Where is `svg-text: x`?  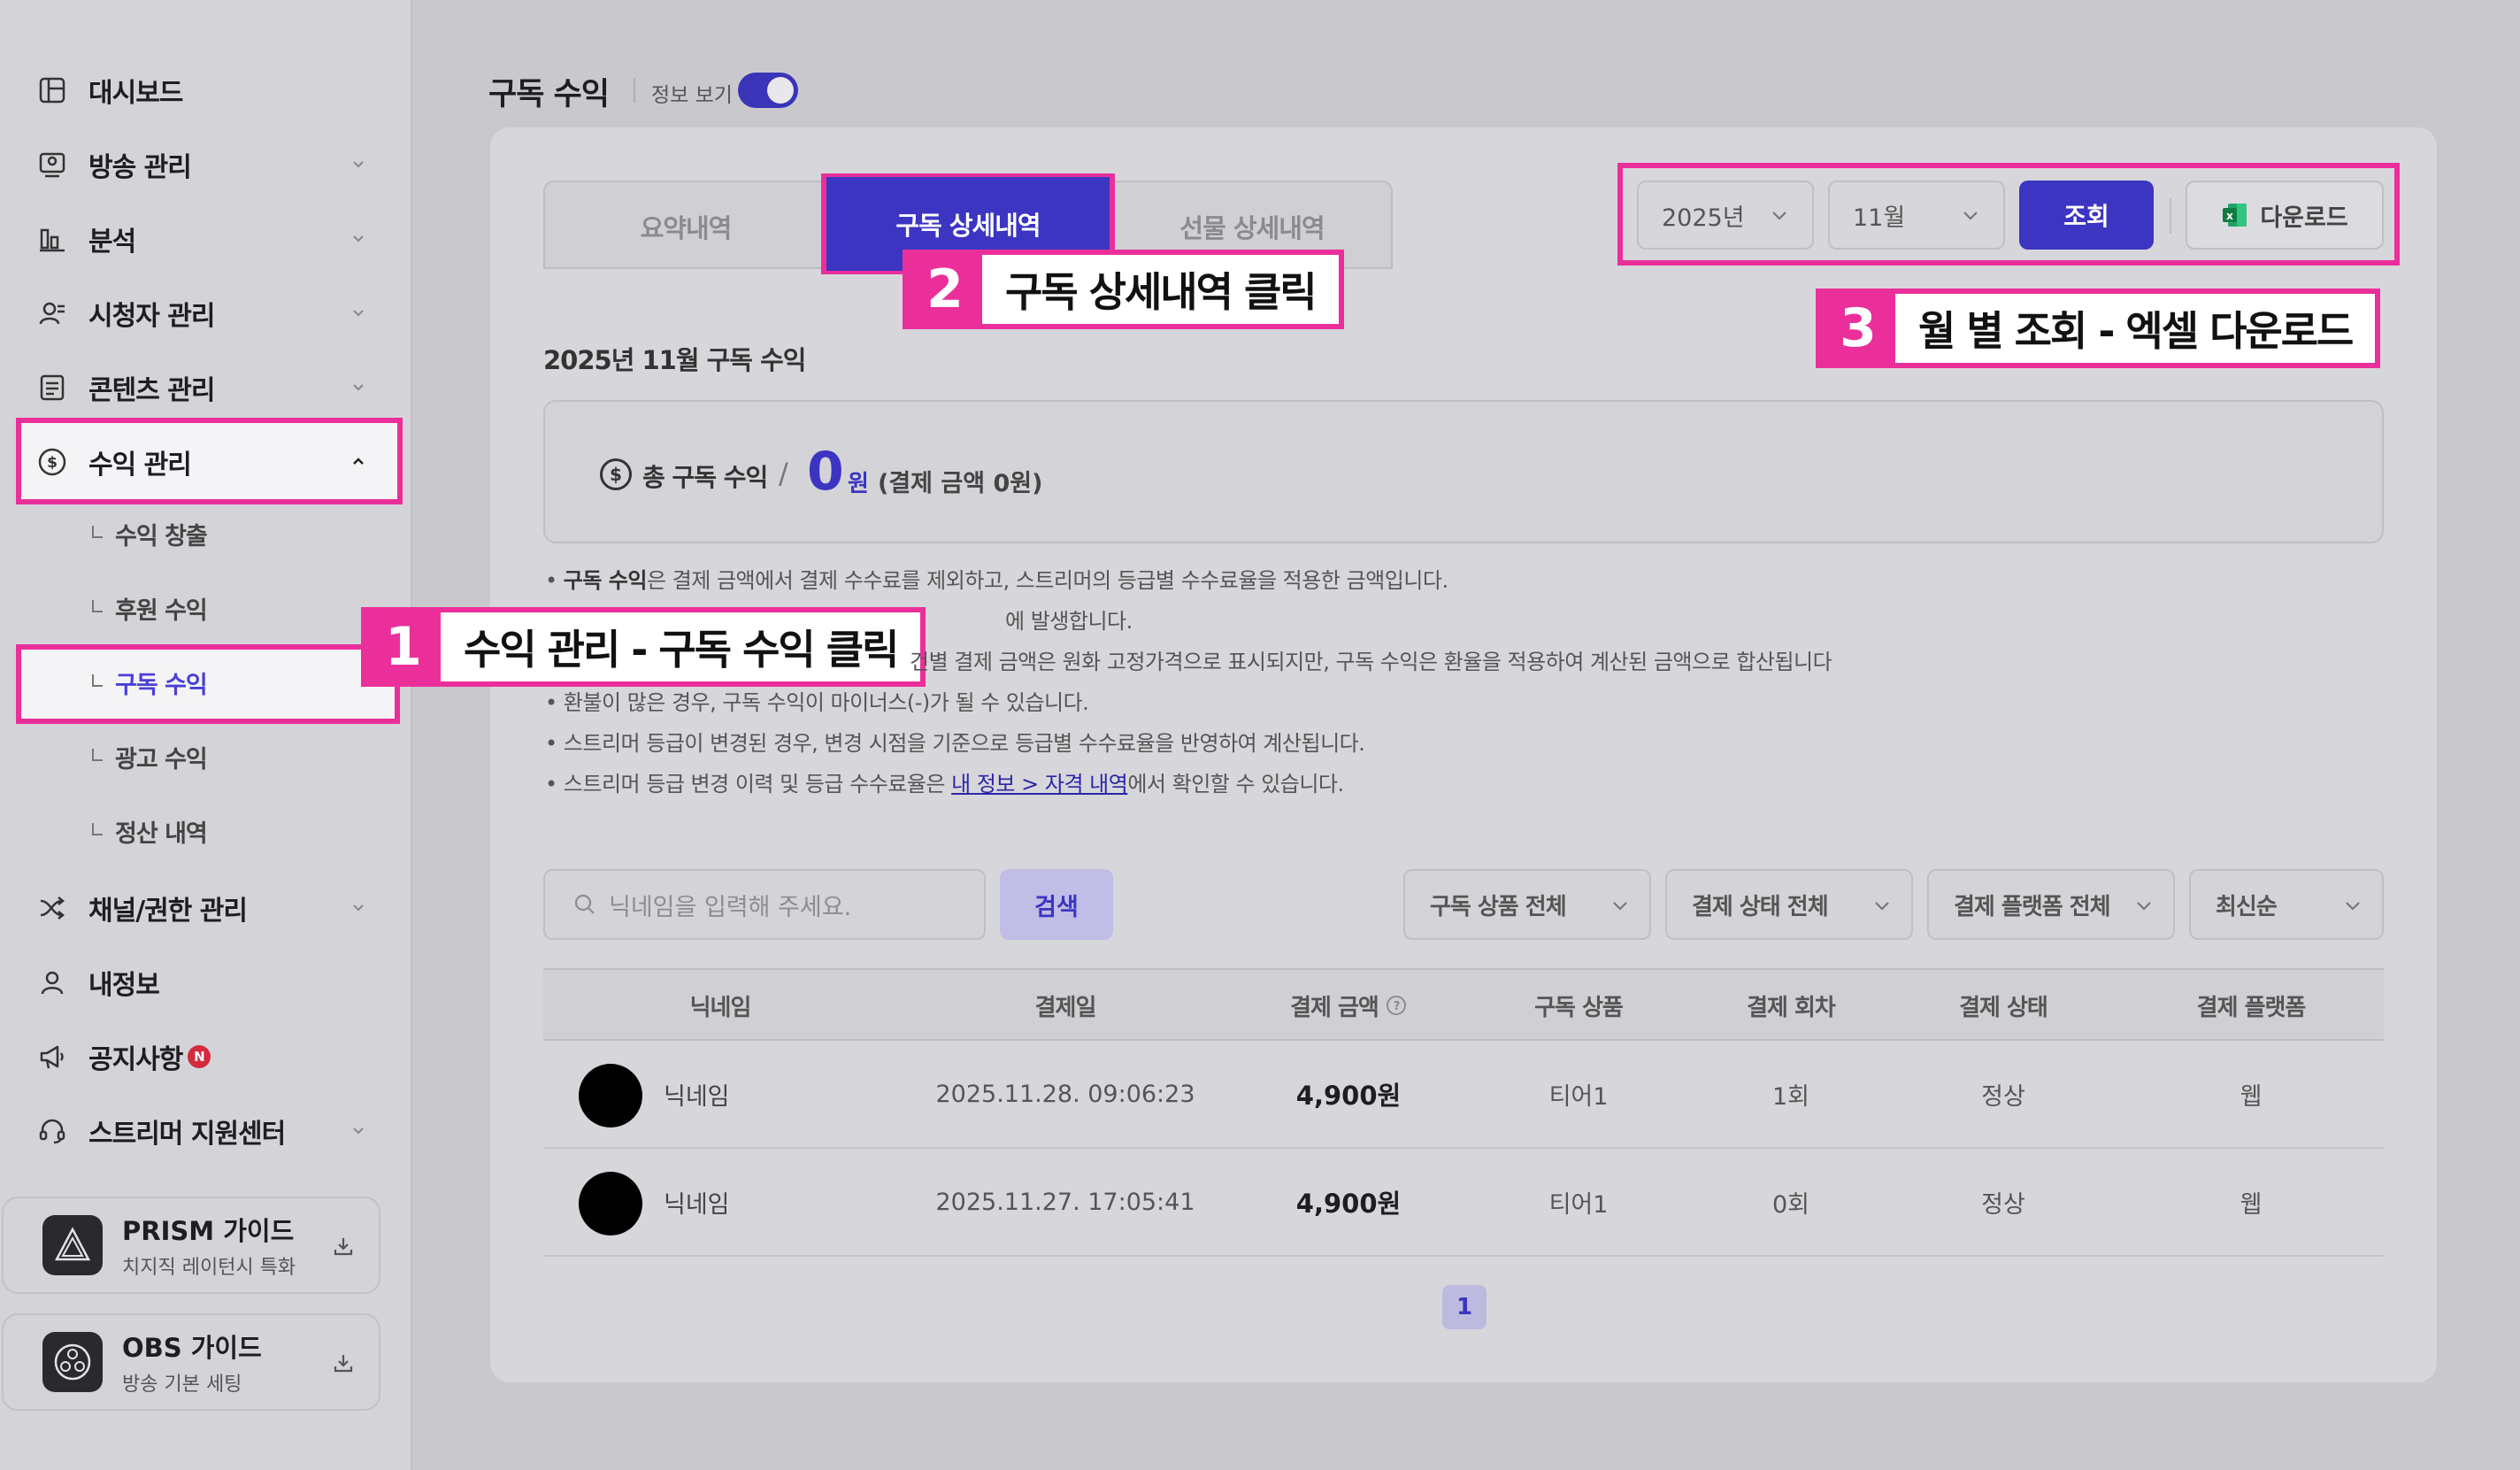 svg-text: x is located at coordinates (2229, 216).